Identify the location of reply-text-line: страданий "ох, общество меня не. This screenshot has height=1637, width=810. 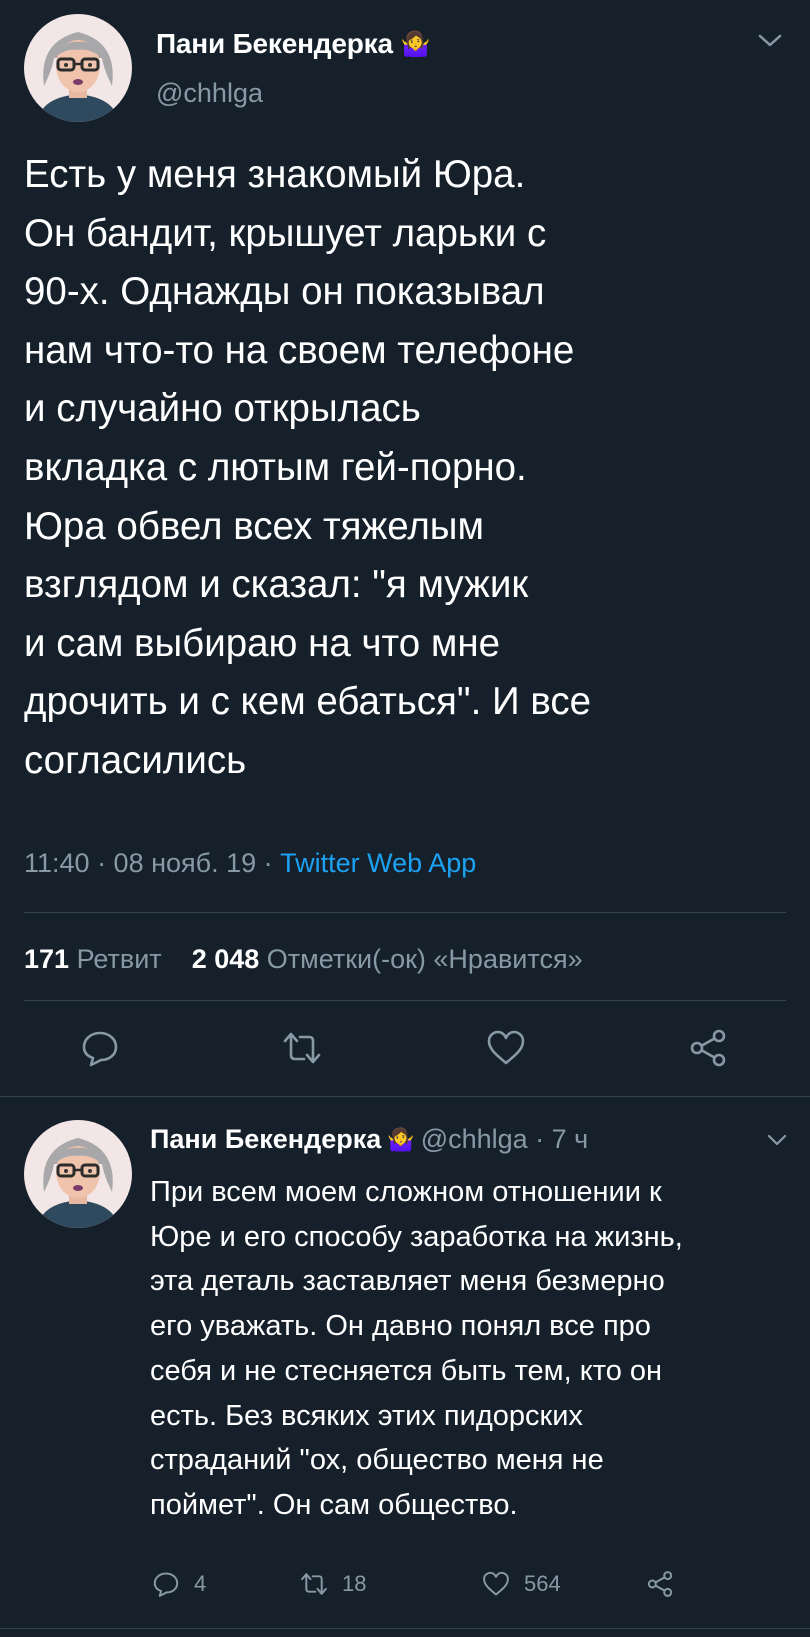
(377, 1460).